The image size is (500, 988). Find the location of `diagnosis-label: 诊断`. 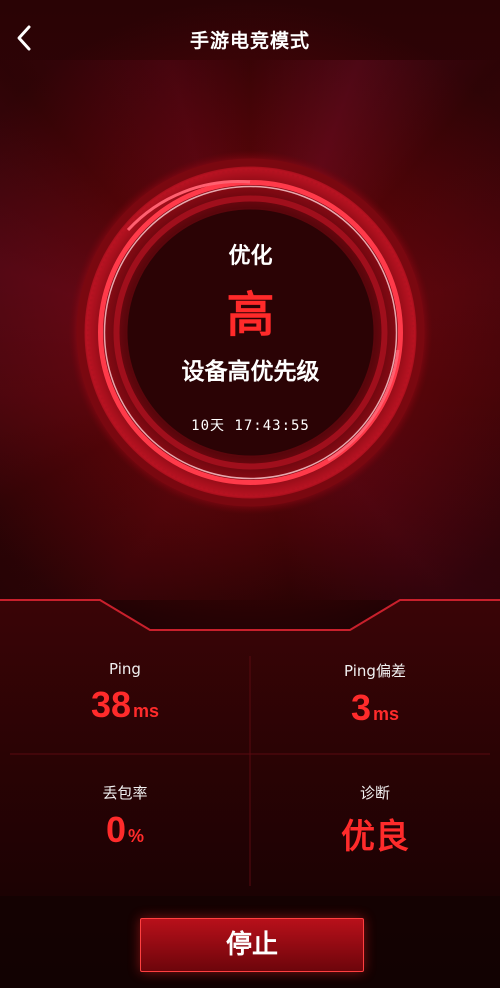

diagnosis-label: 诊断 is located at coordinates (374, 793).